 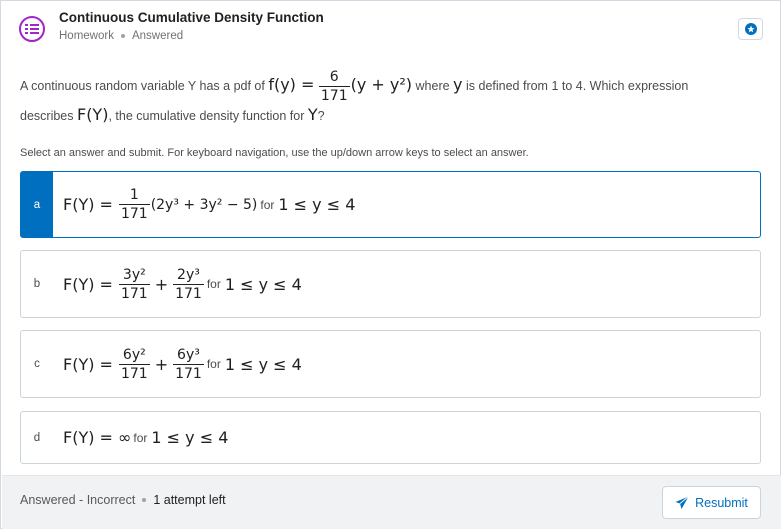 What do you see at coordinates (458, 84) in the screenshot?
I see `variable-y: y` at bounding box center [458, 84].